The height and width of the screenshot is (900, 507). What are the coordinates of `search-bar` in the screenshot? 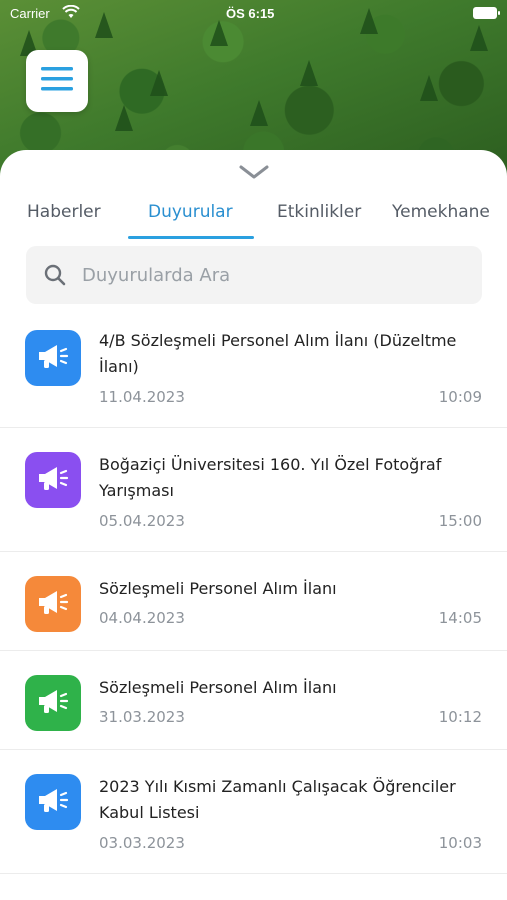 It's located at (254, 275).